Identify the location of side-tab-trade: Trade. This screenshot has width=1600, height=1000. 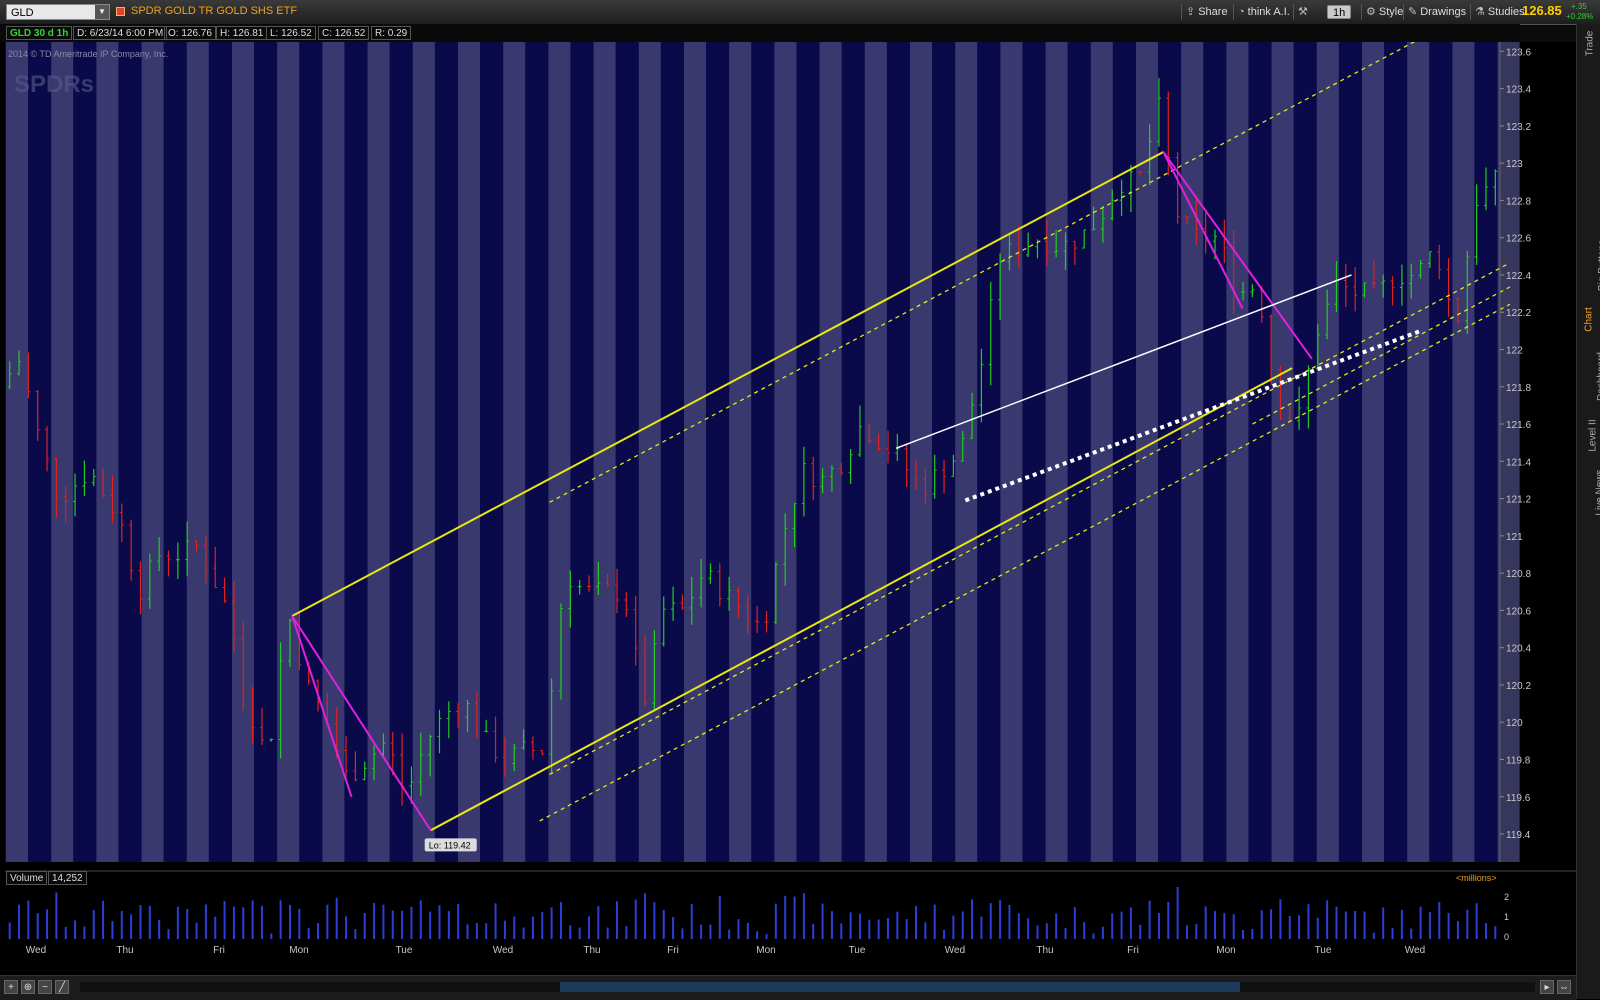
(1588, 44).